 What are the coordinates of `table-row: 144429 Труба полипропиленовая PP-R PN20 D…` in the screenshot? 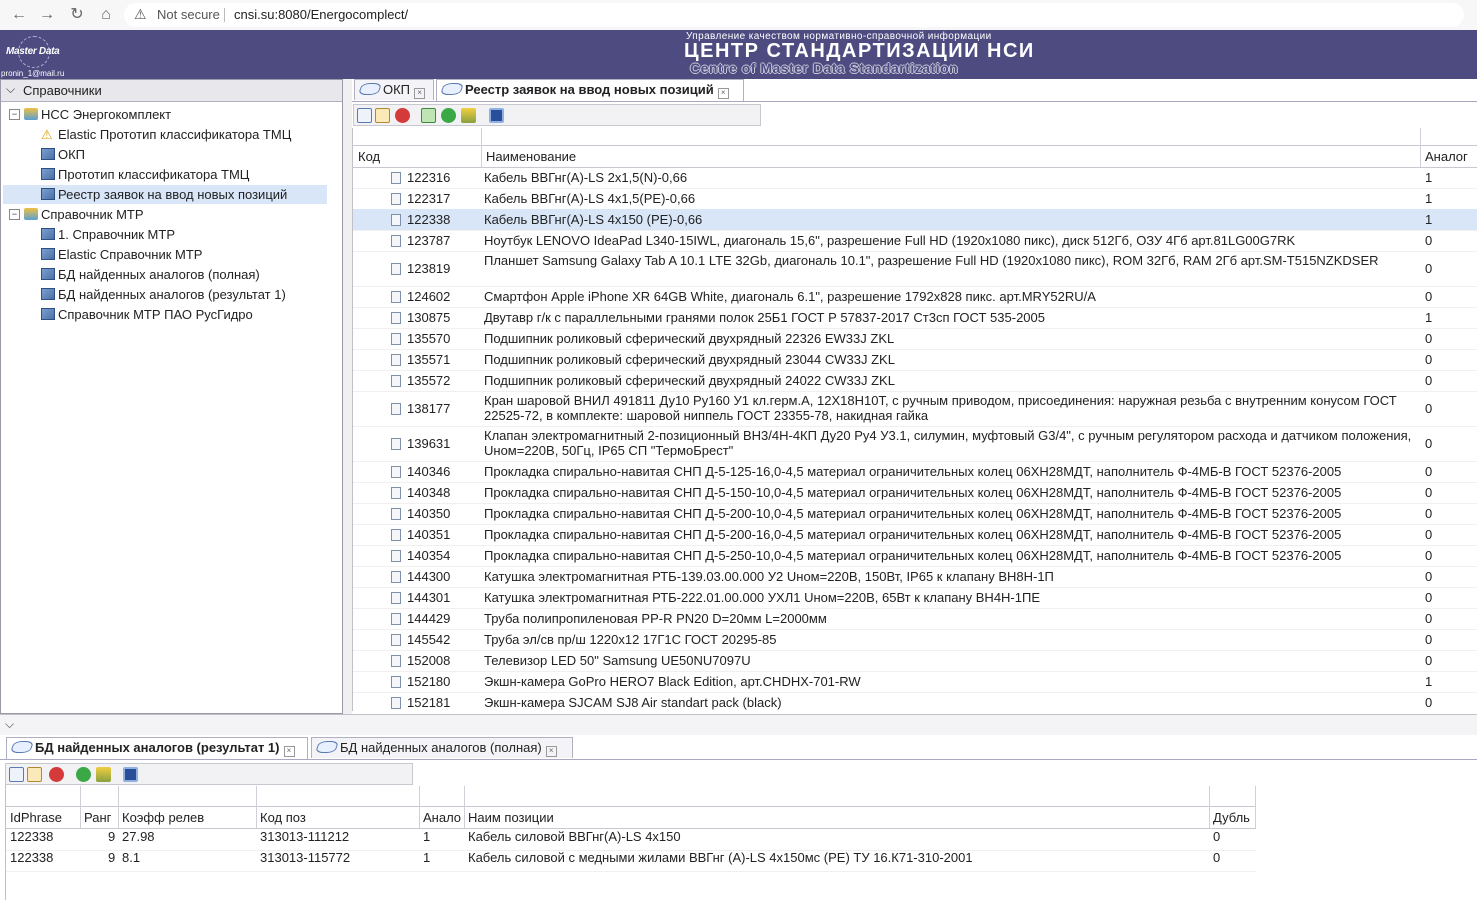 It's located at (915, 619).